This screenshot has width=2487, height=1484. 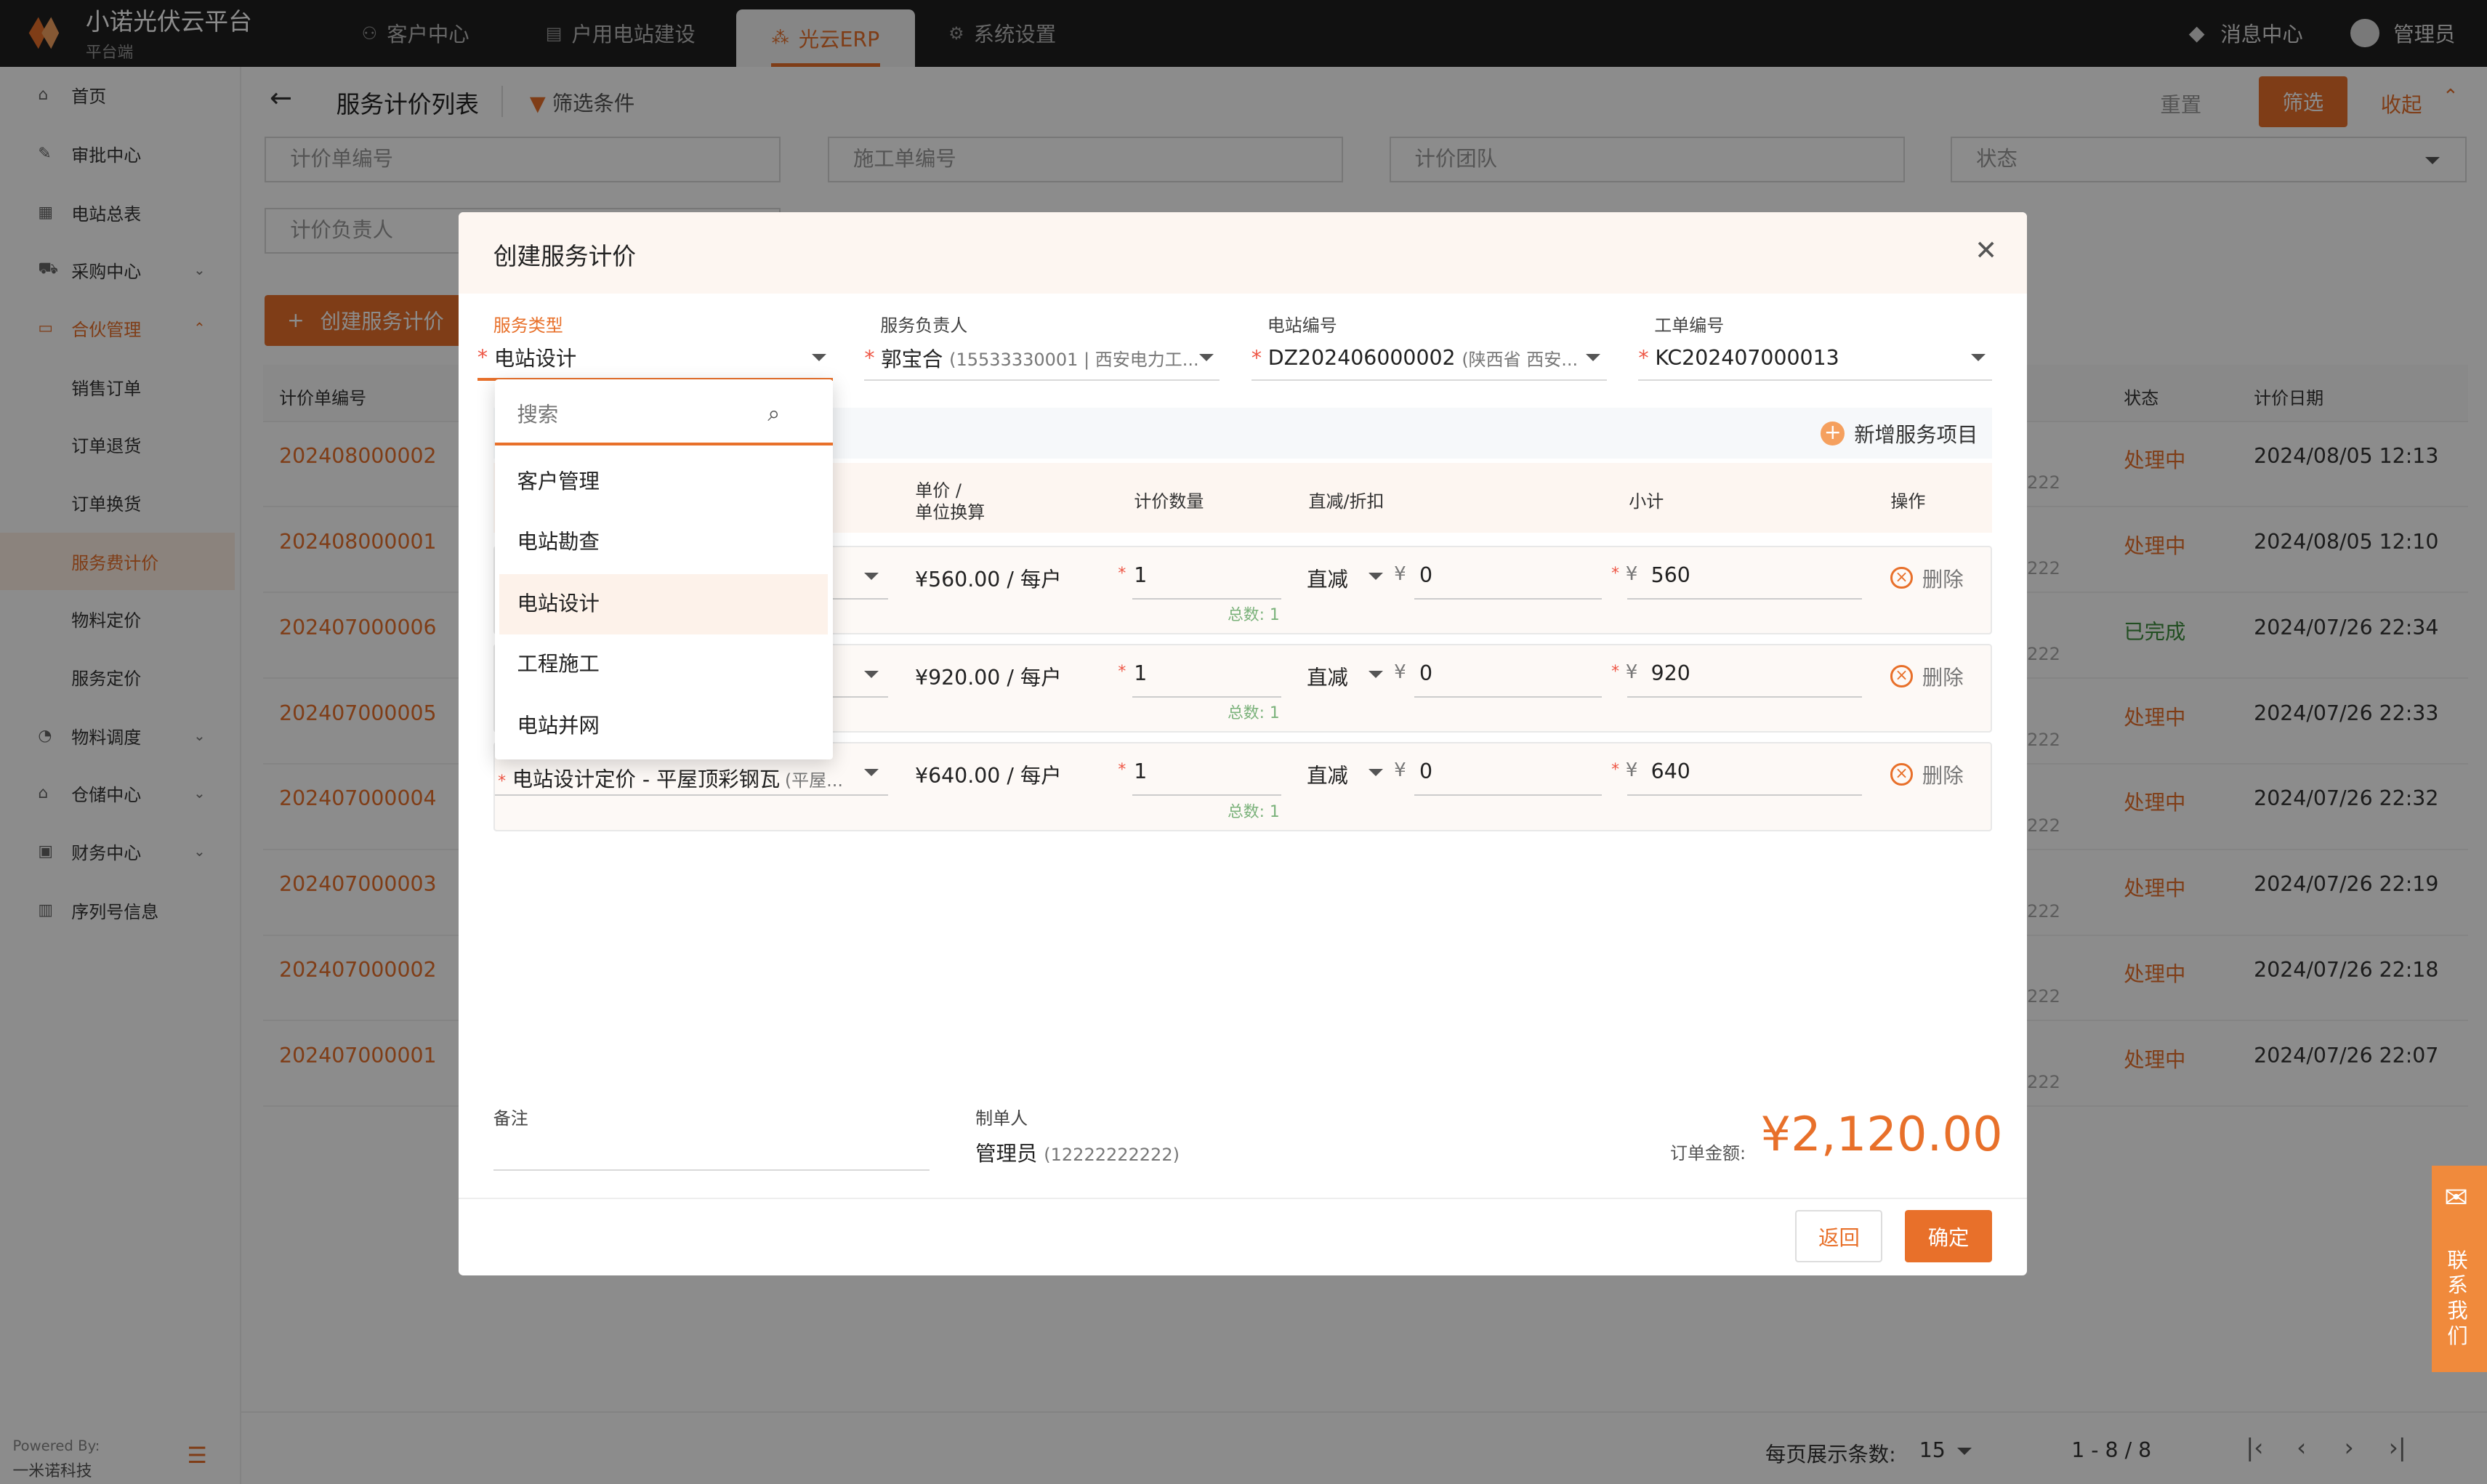 I want to click on col-qty: 计价数量, so click(x=1169, y=502).